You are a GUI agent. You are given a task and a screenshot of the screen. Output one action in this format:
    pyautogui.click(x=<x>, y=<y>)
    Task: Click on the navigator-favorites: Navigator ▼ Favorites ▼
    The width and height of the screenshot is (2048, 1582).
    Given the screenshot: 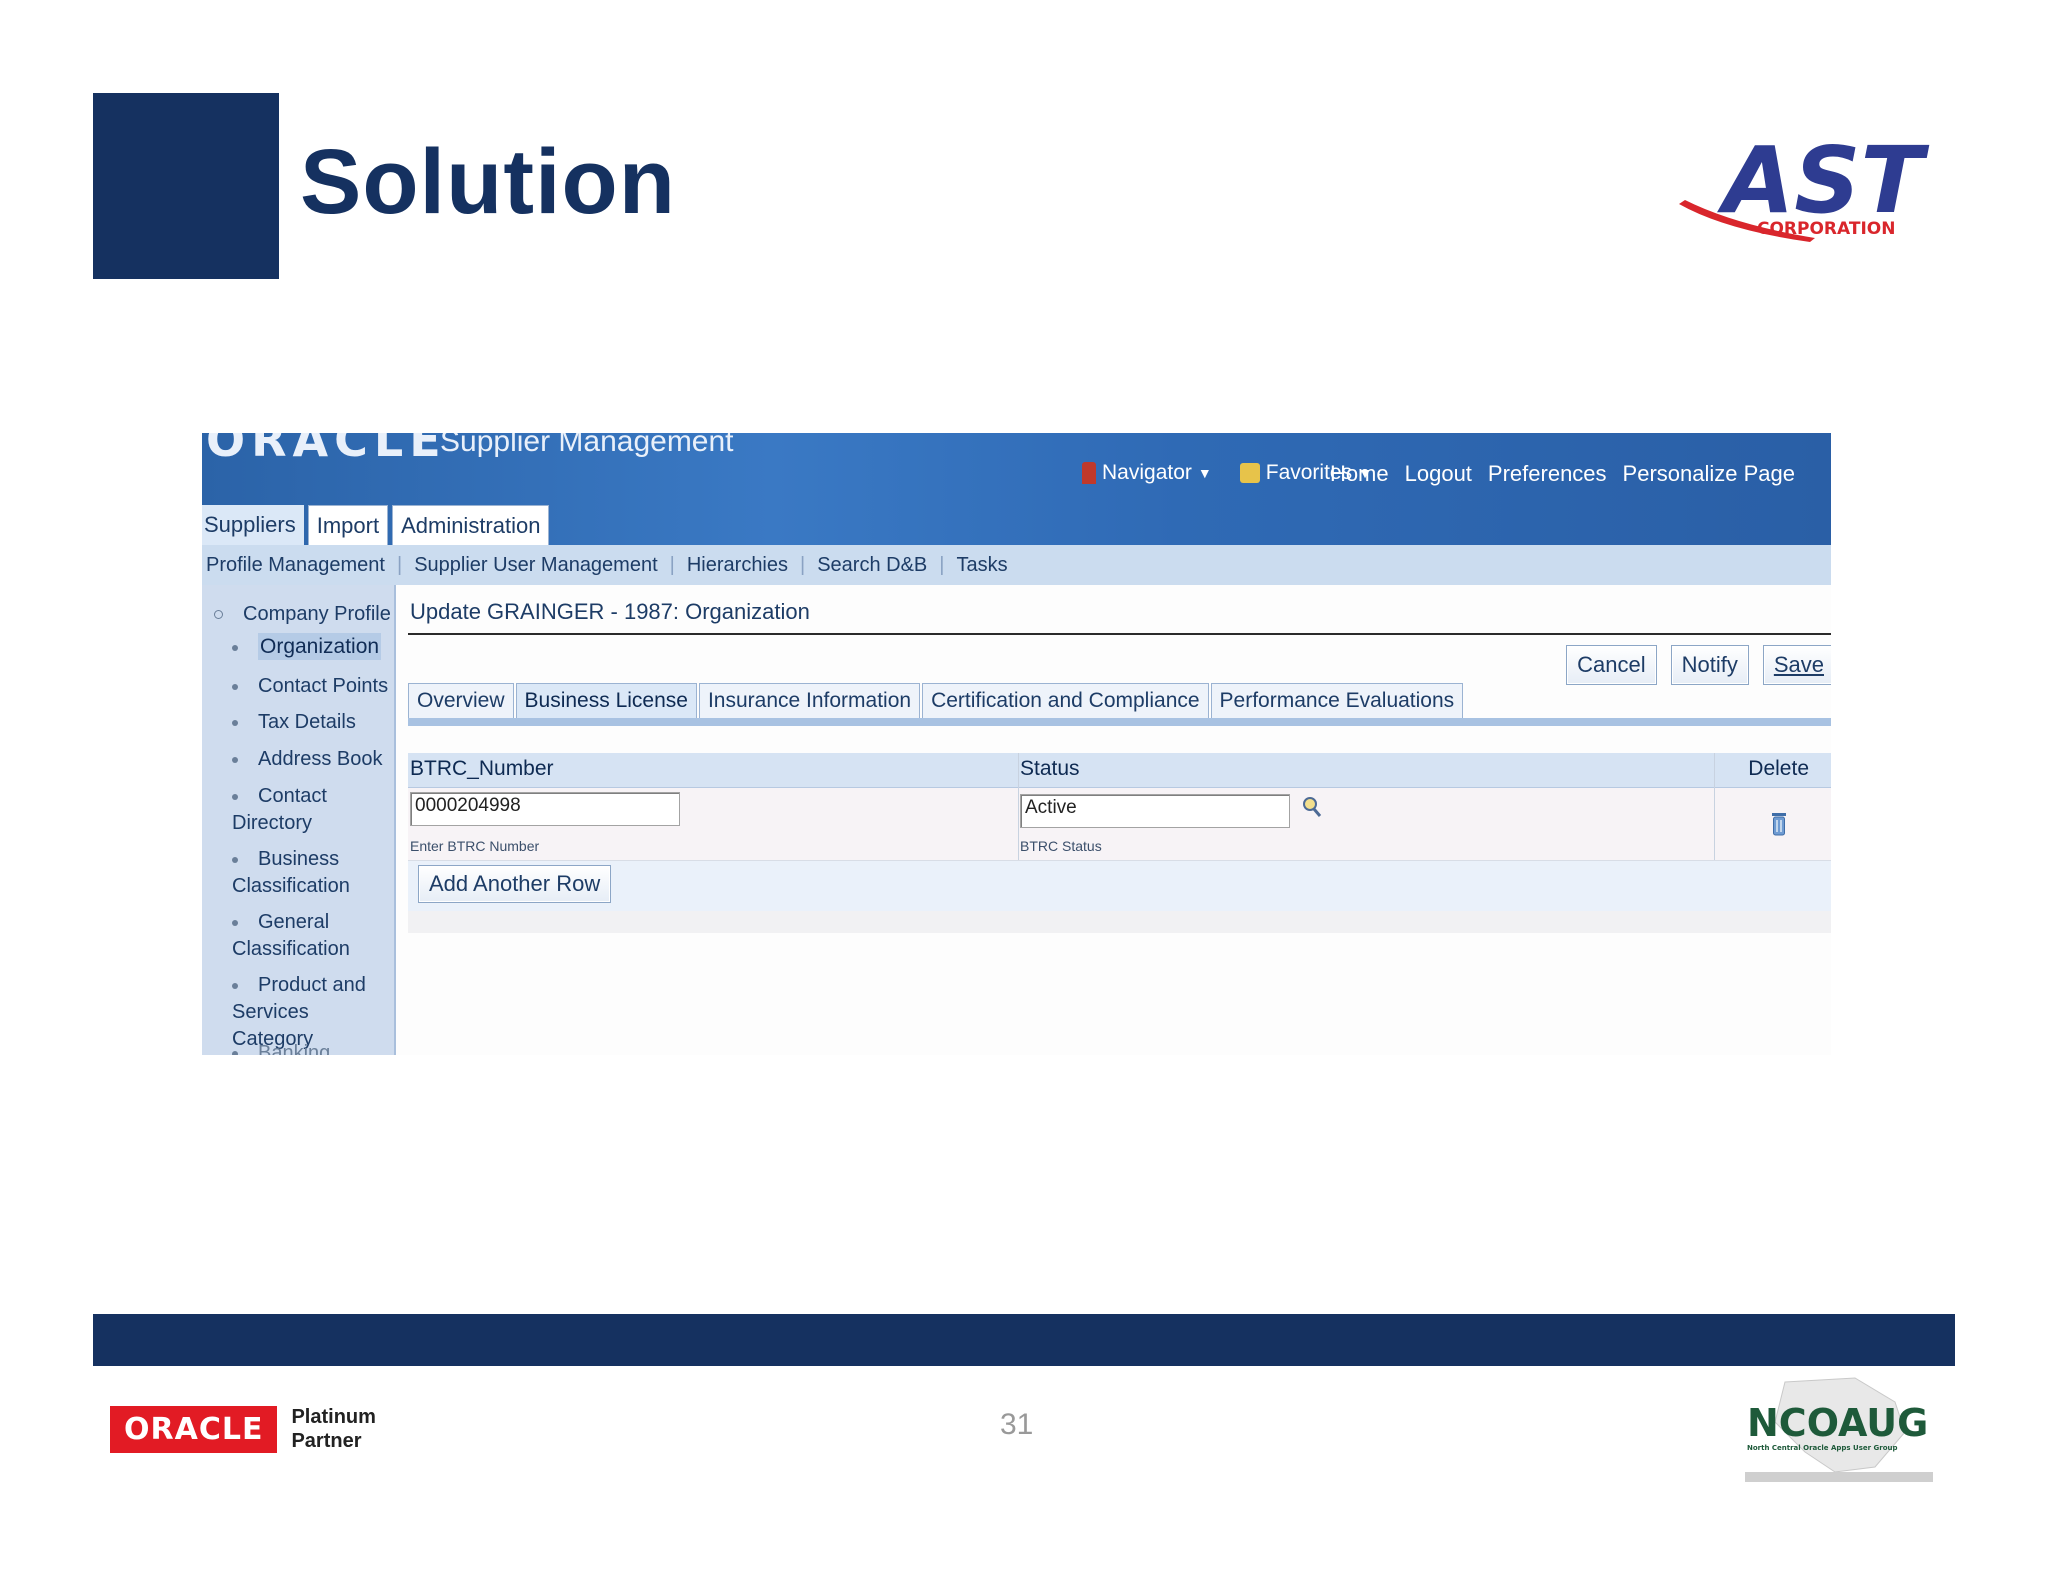 What is the action you would take?
    pyautogui.click(x=1227, y=473)
    